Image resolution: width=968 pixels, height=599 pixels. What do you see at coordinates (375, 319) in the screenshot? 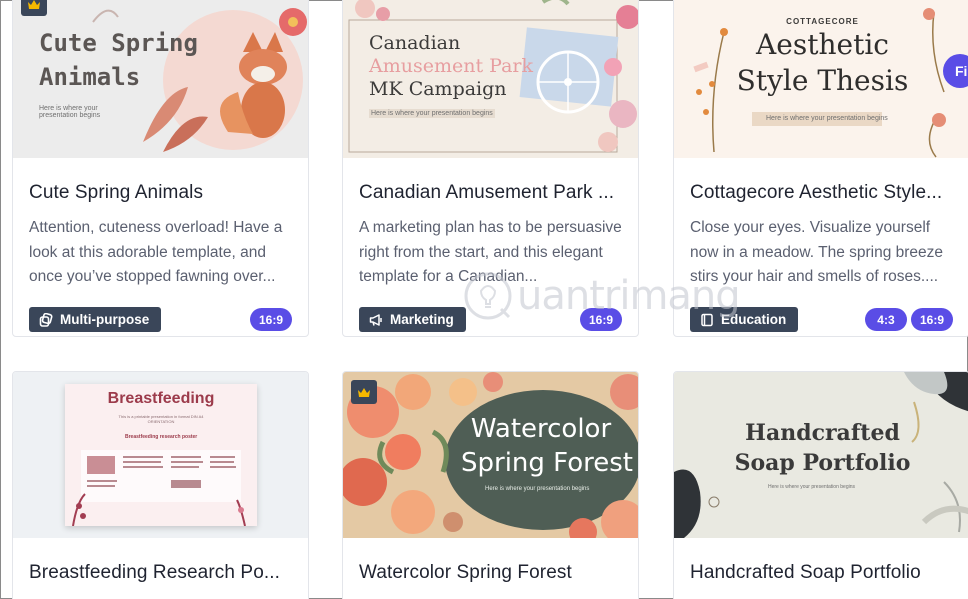
I see `megaphone-icon` at bounding box center [375, 319].